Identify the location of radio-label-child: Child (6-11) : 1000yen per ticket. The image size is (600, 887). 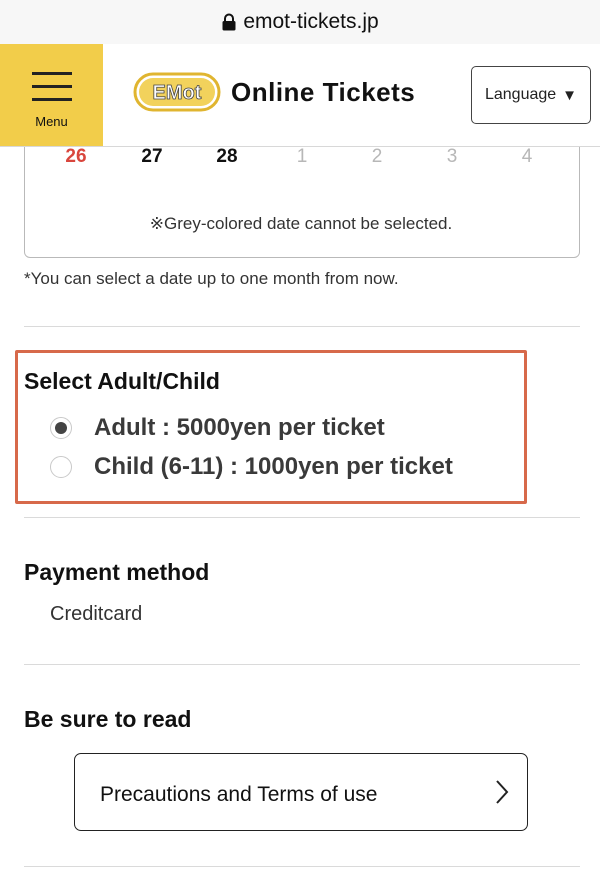
(273, 467).